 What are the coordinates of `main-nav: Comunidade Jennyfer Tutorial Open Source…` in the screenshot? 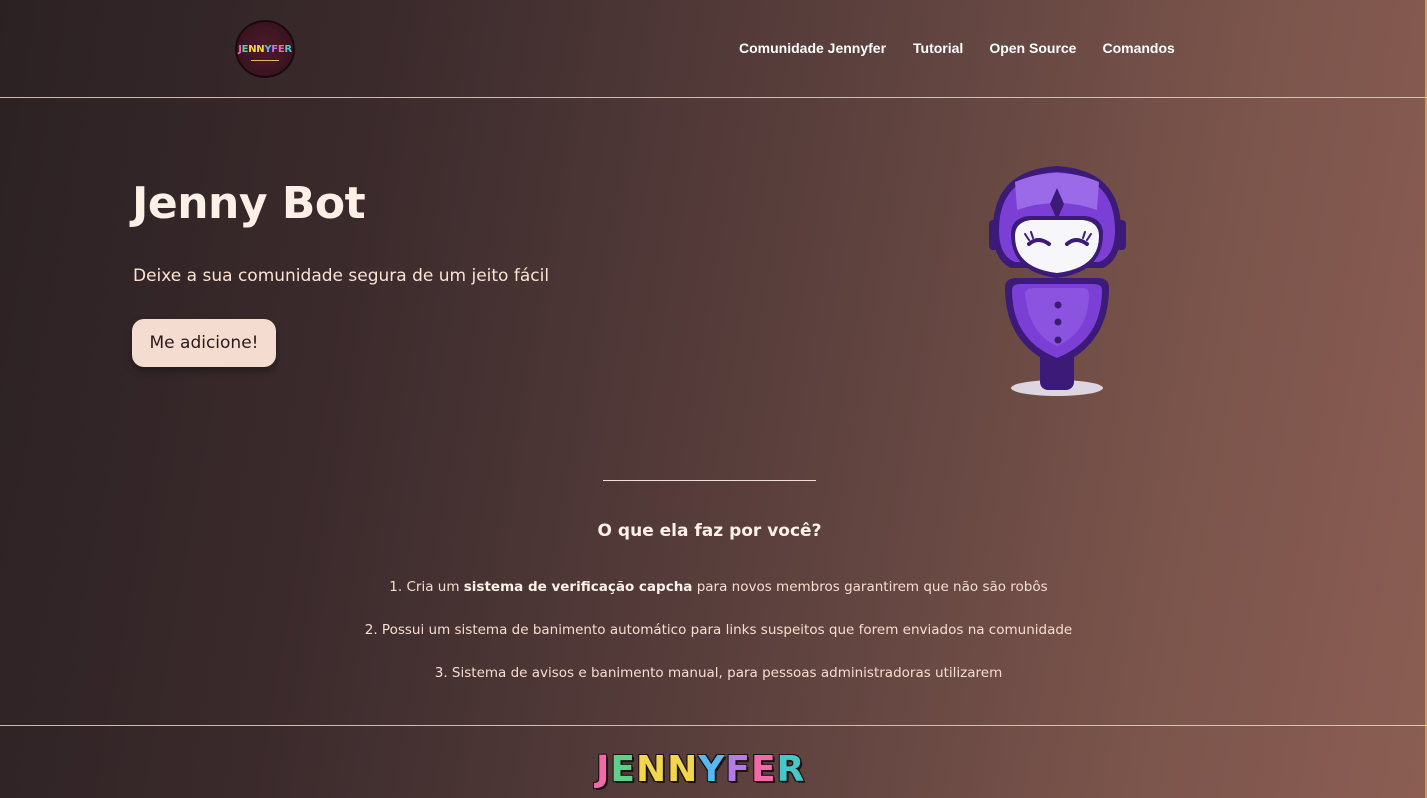 It's located at (957, 48).